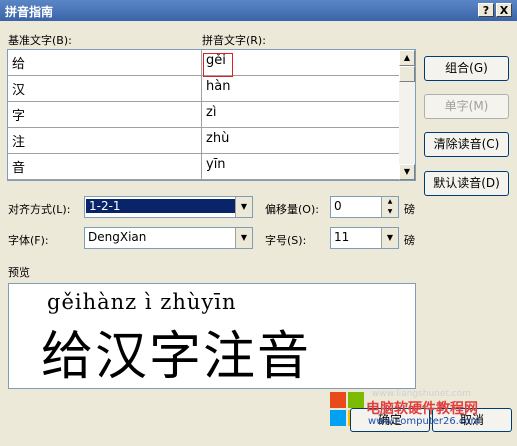  What do you see at coordinates (504, 10) in the screenshot?
I see `close-button: X` at bounding box center [504, 10].